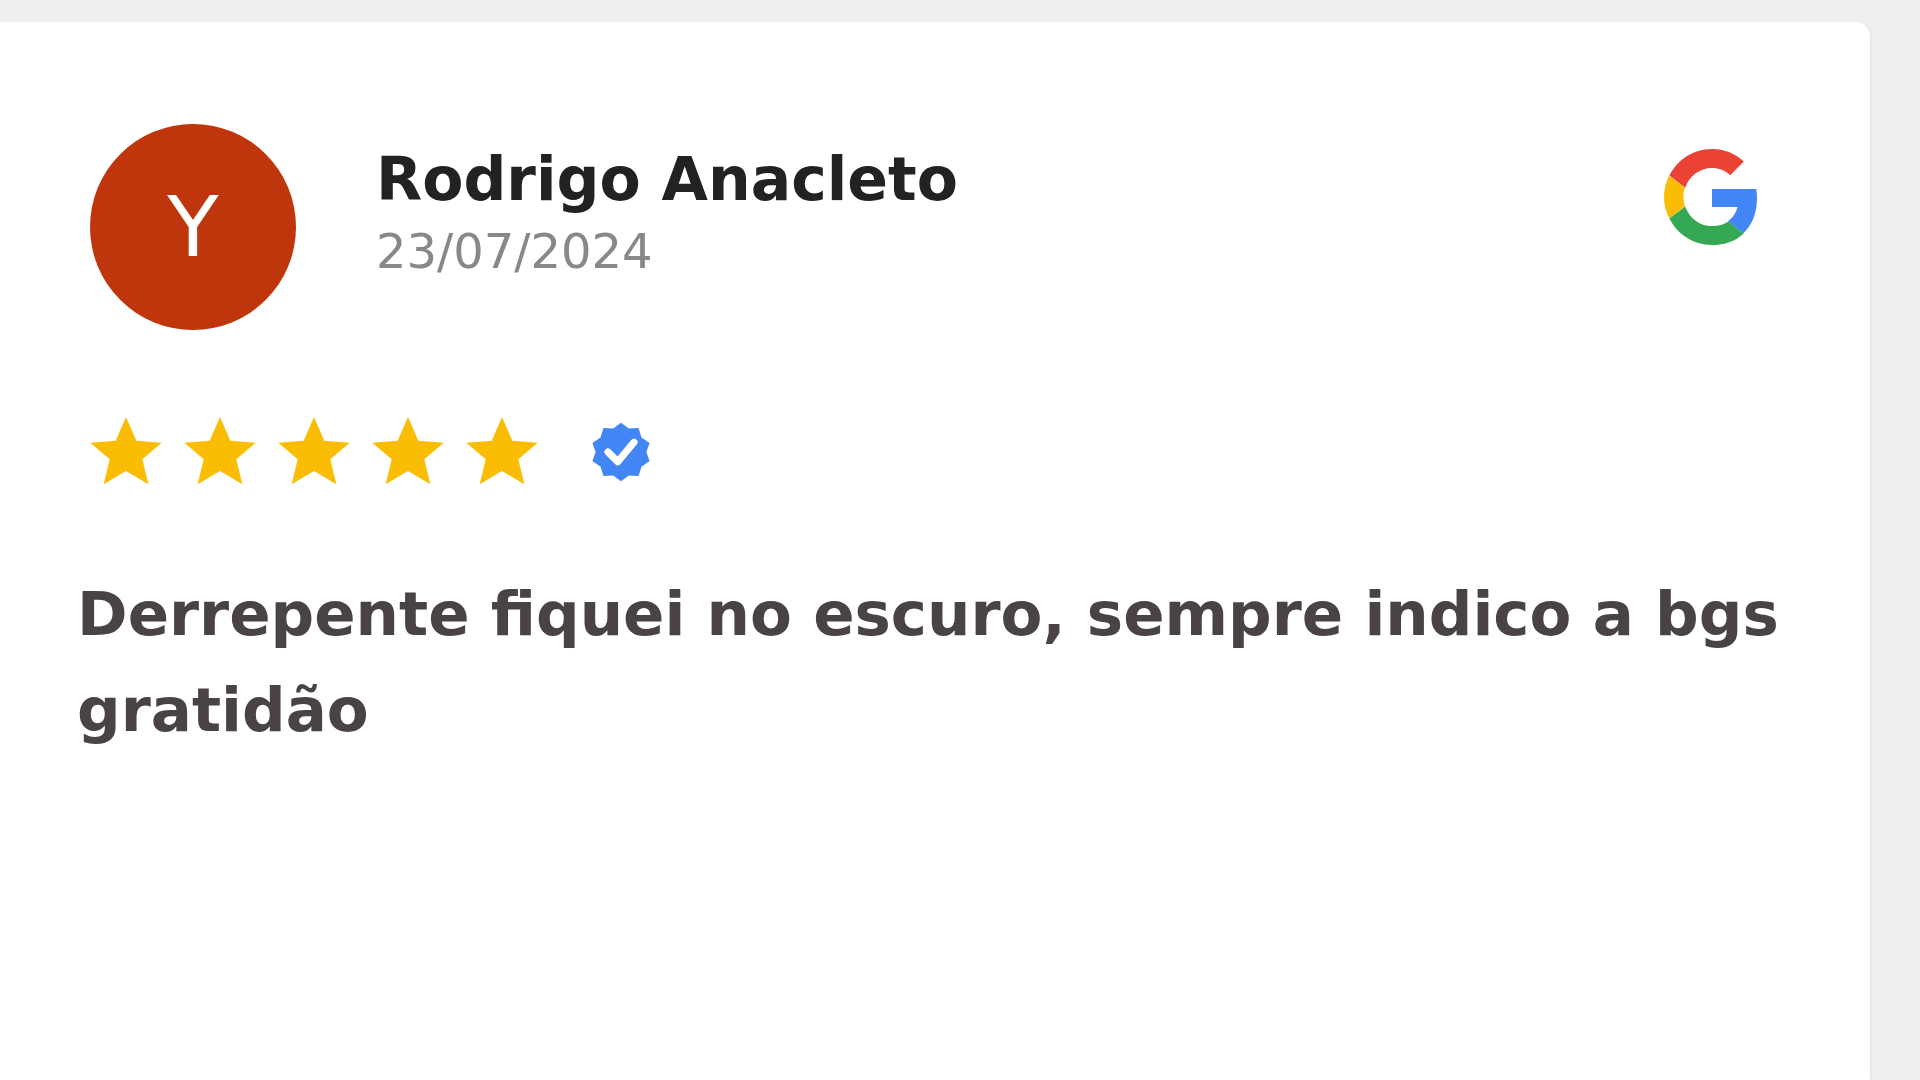 The height and width of the screenshot is (1080, 1920). I want to click on review-text: Derrepente fiquei no escuro, sempre indico a bgs gratidão, so click(928, 662).